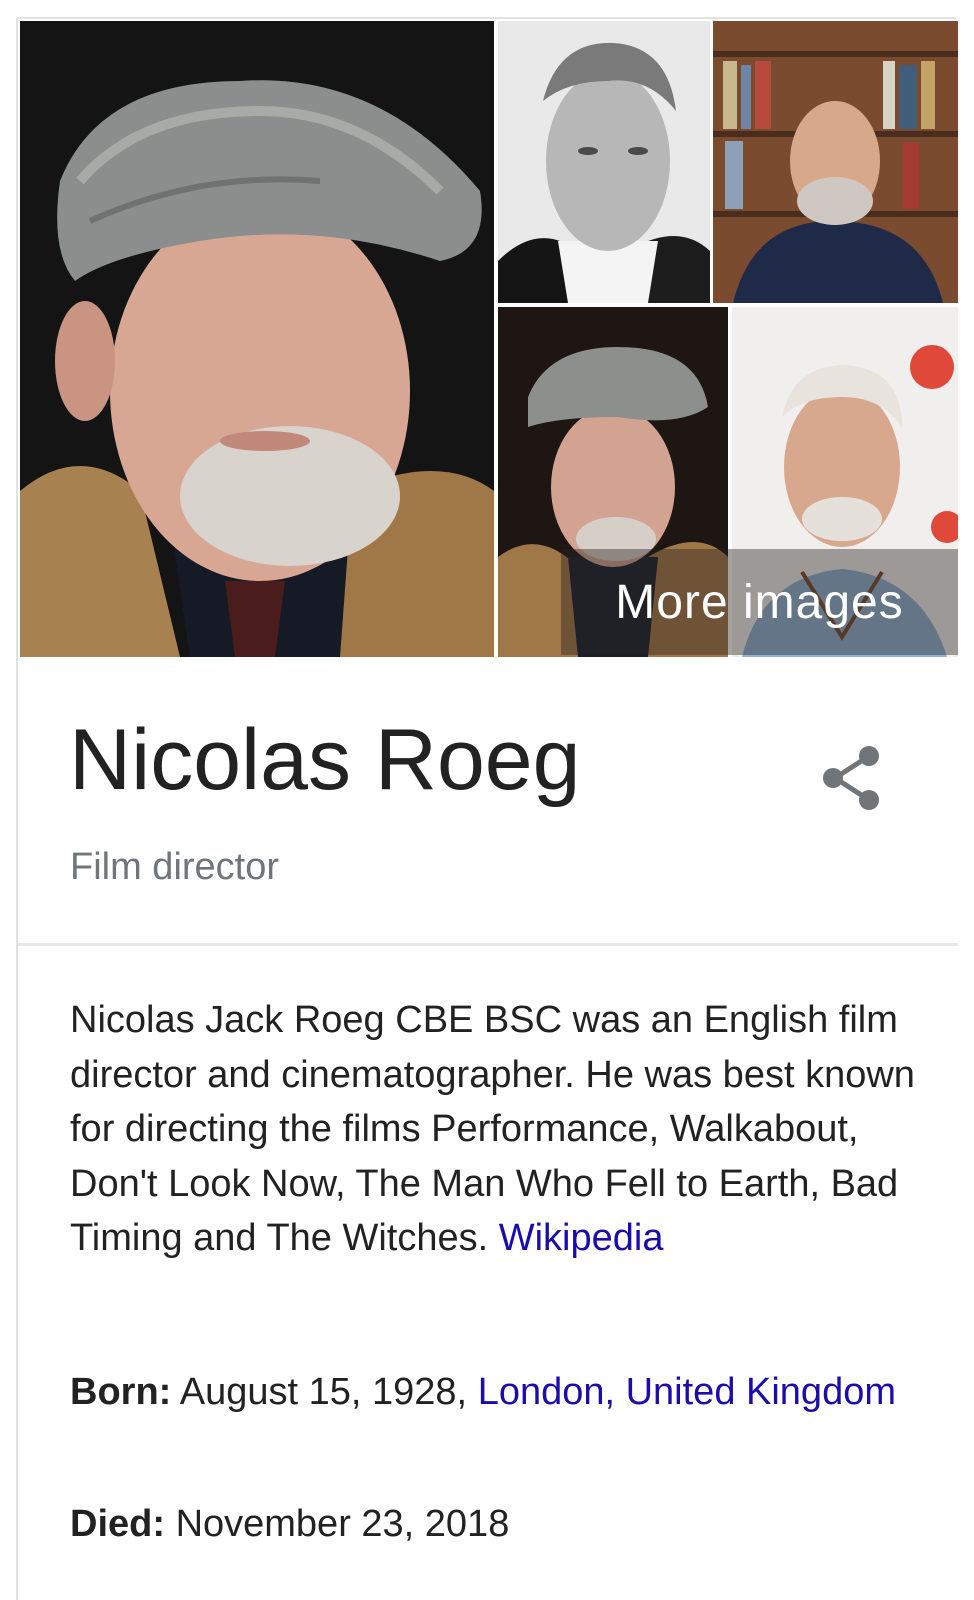 This screenshot has width=974, height=1600. What do you see at coordinates (175, 867) in the screenshot?
I see `entity-subtitle: Film director` at bounding box center [175, 867].